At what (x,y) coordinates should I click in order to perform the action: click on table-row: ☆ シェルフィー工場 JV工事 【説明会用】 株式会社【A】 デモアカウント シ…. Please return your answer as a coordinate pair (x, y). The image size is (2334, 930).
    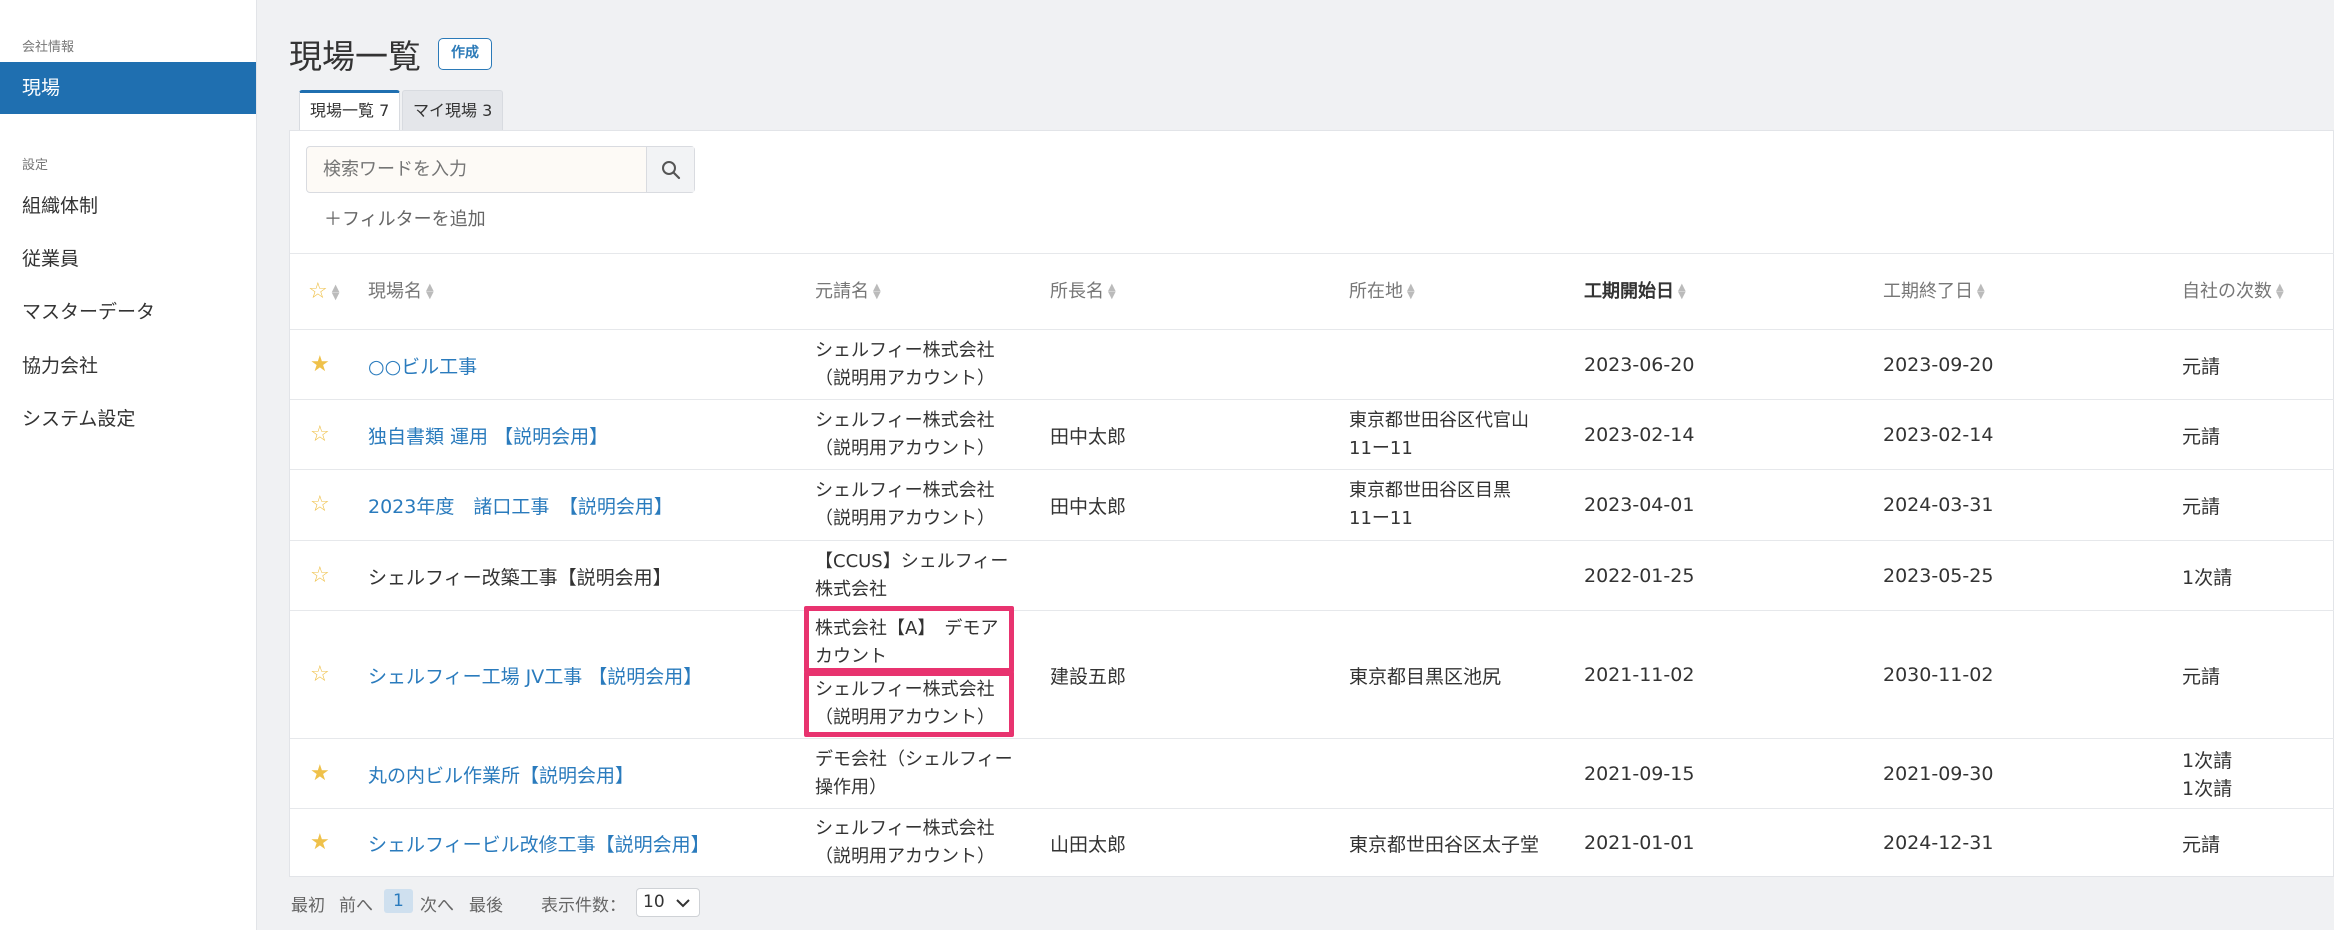
    Looking at the image, I should click on (1312, 672).